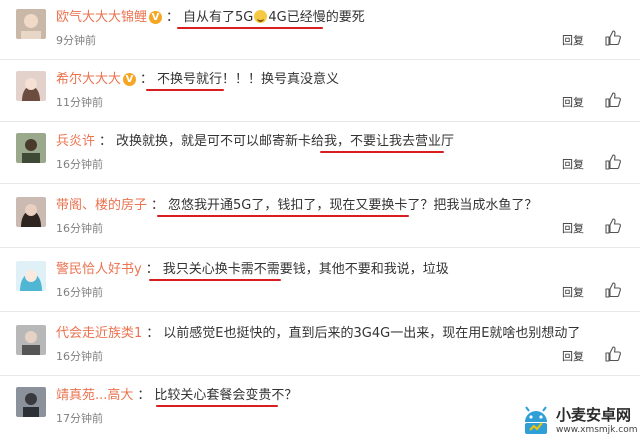 This screenshot has height=442, width=640. What do you see at coordinates (320, 30) in the screenshot?
I see `comment-row: 欧气大大大锦鲤 V：自从有了5G 4G已经慢的要死 9分钟前 回复` at bounding box center [320, 30].